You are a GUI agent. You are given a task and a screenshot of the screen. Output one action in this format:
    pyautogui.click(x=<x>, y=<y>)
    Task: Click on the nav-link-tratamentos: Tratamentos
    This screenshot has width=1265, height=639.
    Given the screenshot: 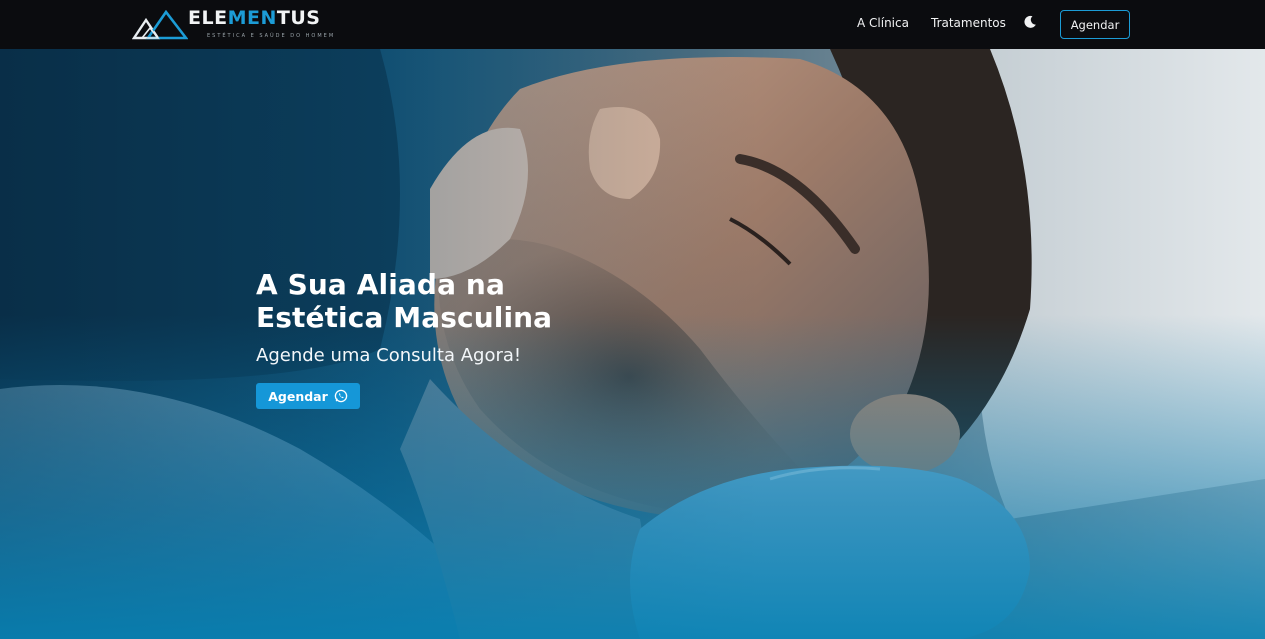 What is the action you would take?
    pyautogui.click(x=968, y=23)
    